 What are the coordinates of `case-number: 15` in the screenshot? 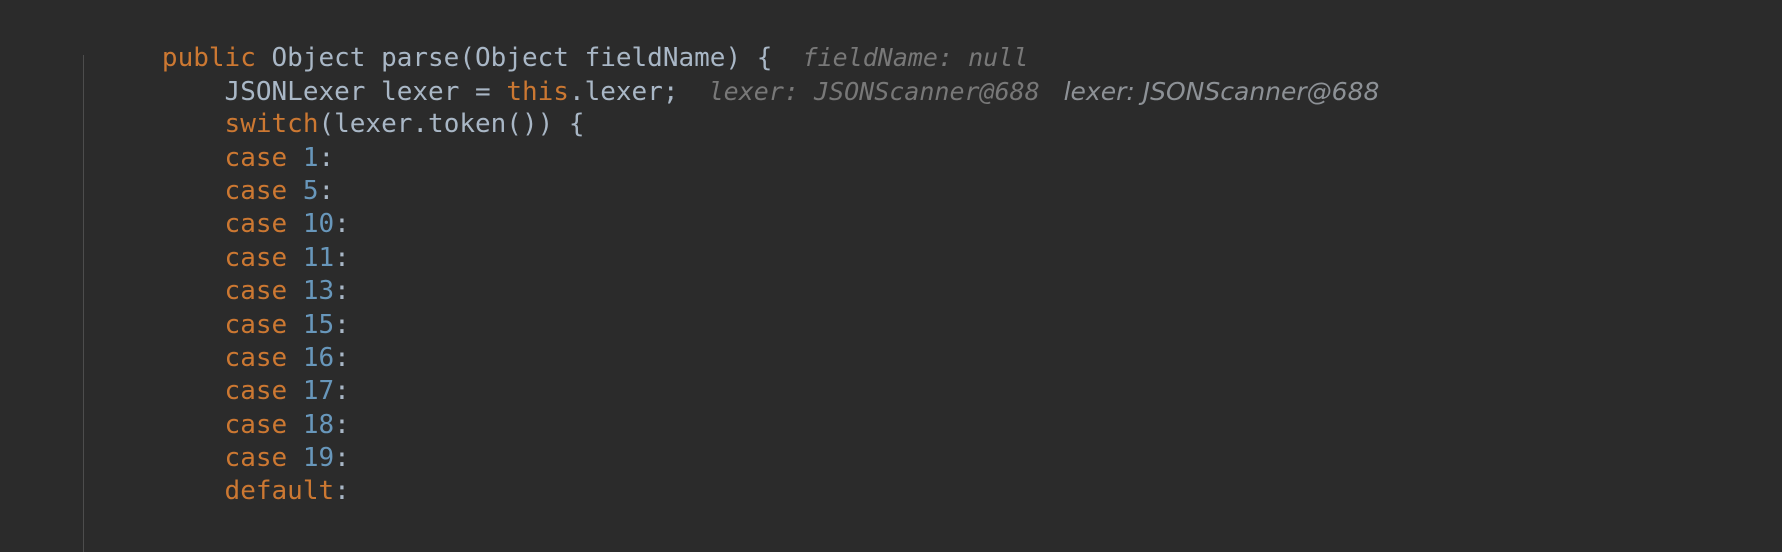 It's located at (318, 324).